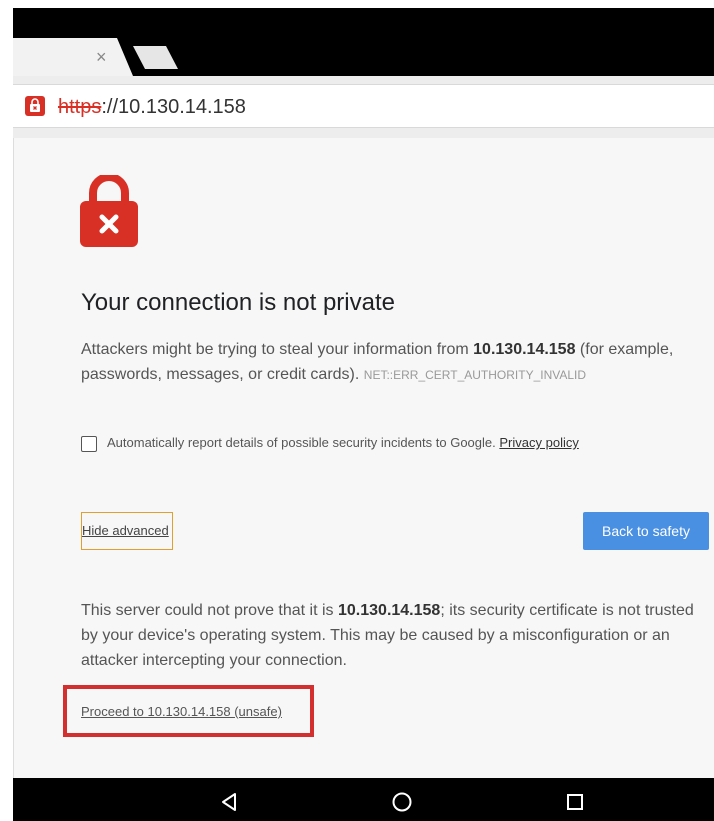  What do you see at coordinates (646, 531) in the screenshot?
I see `back-to-safety-button: Back to safety` at bounding box center [646, 531].